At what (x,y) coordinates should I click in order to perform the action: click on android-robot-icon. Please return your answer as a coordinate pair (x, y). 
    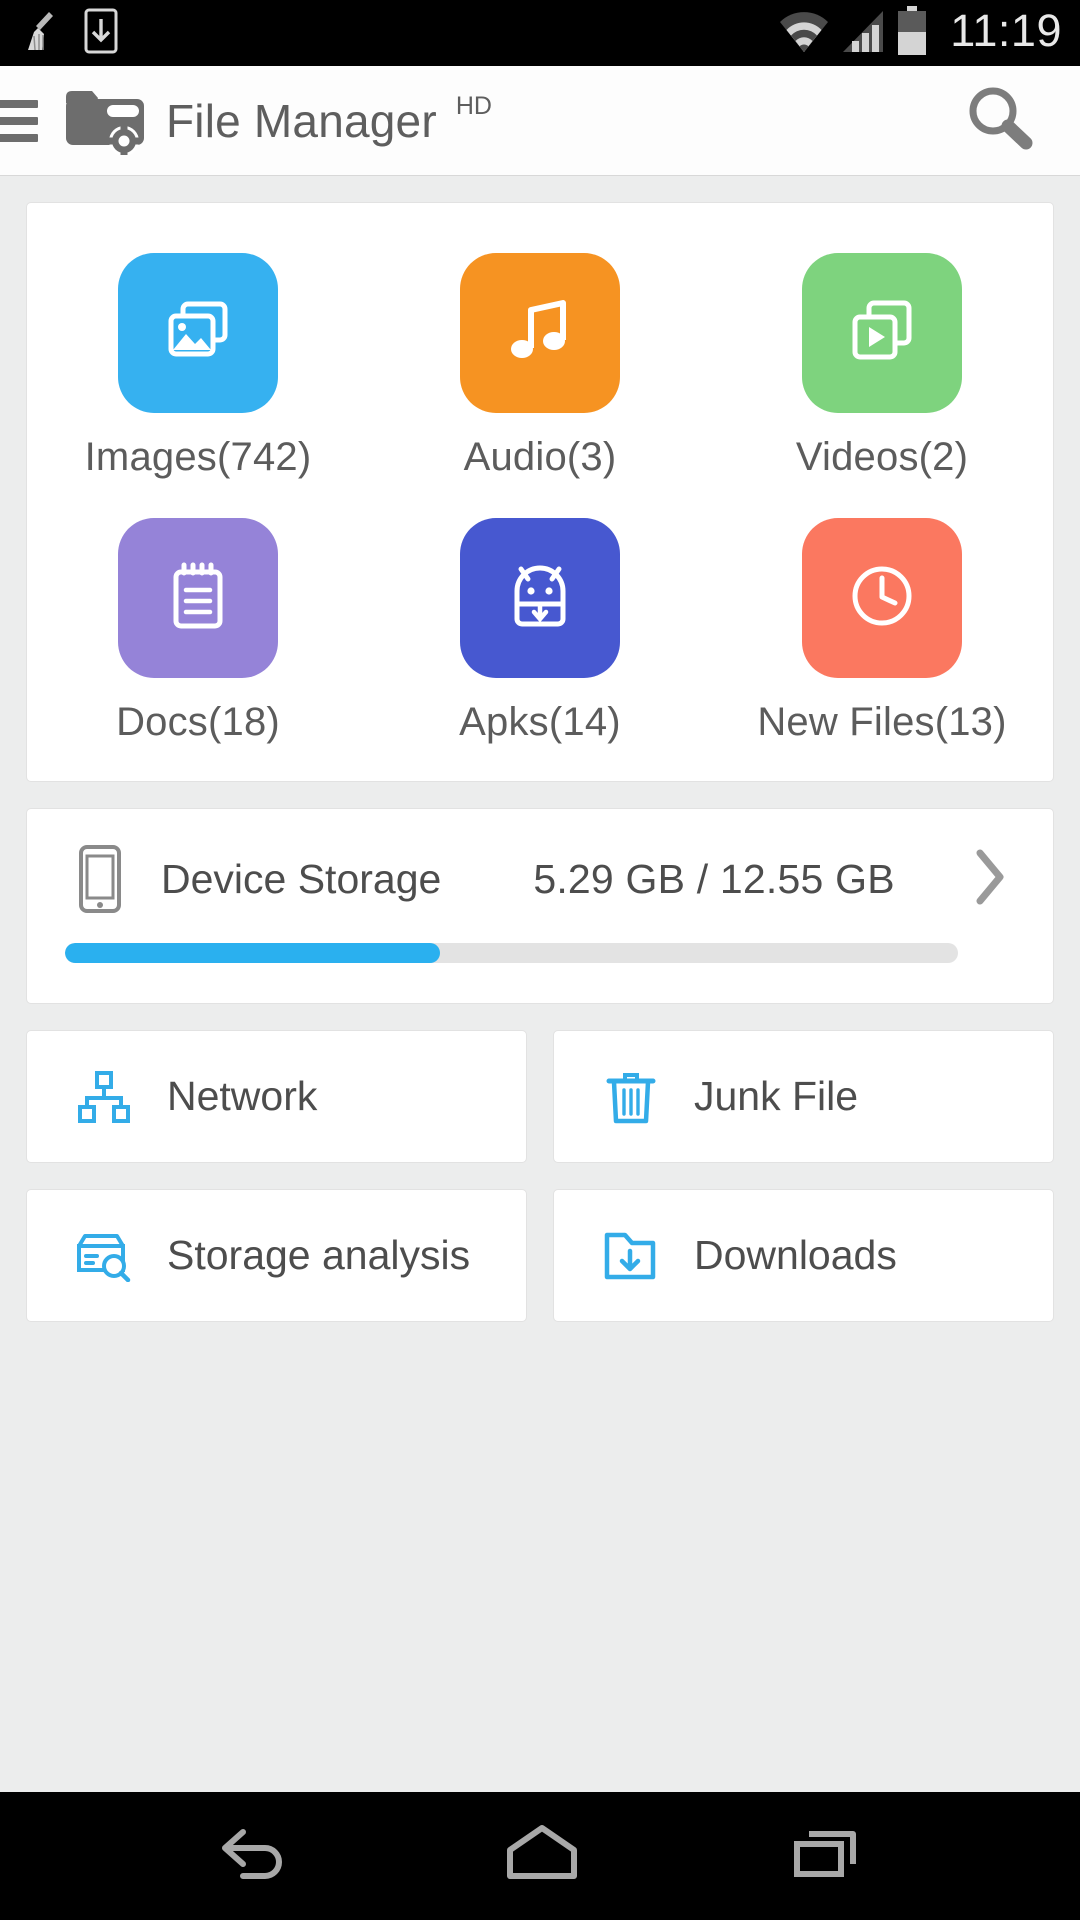
    Looking at the image, I should click on (540, 598).